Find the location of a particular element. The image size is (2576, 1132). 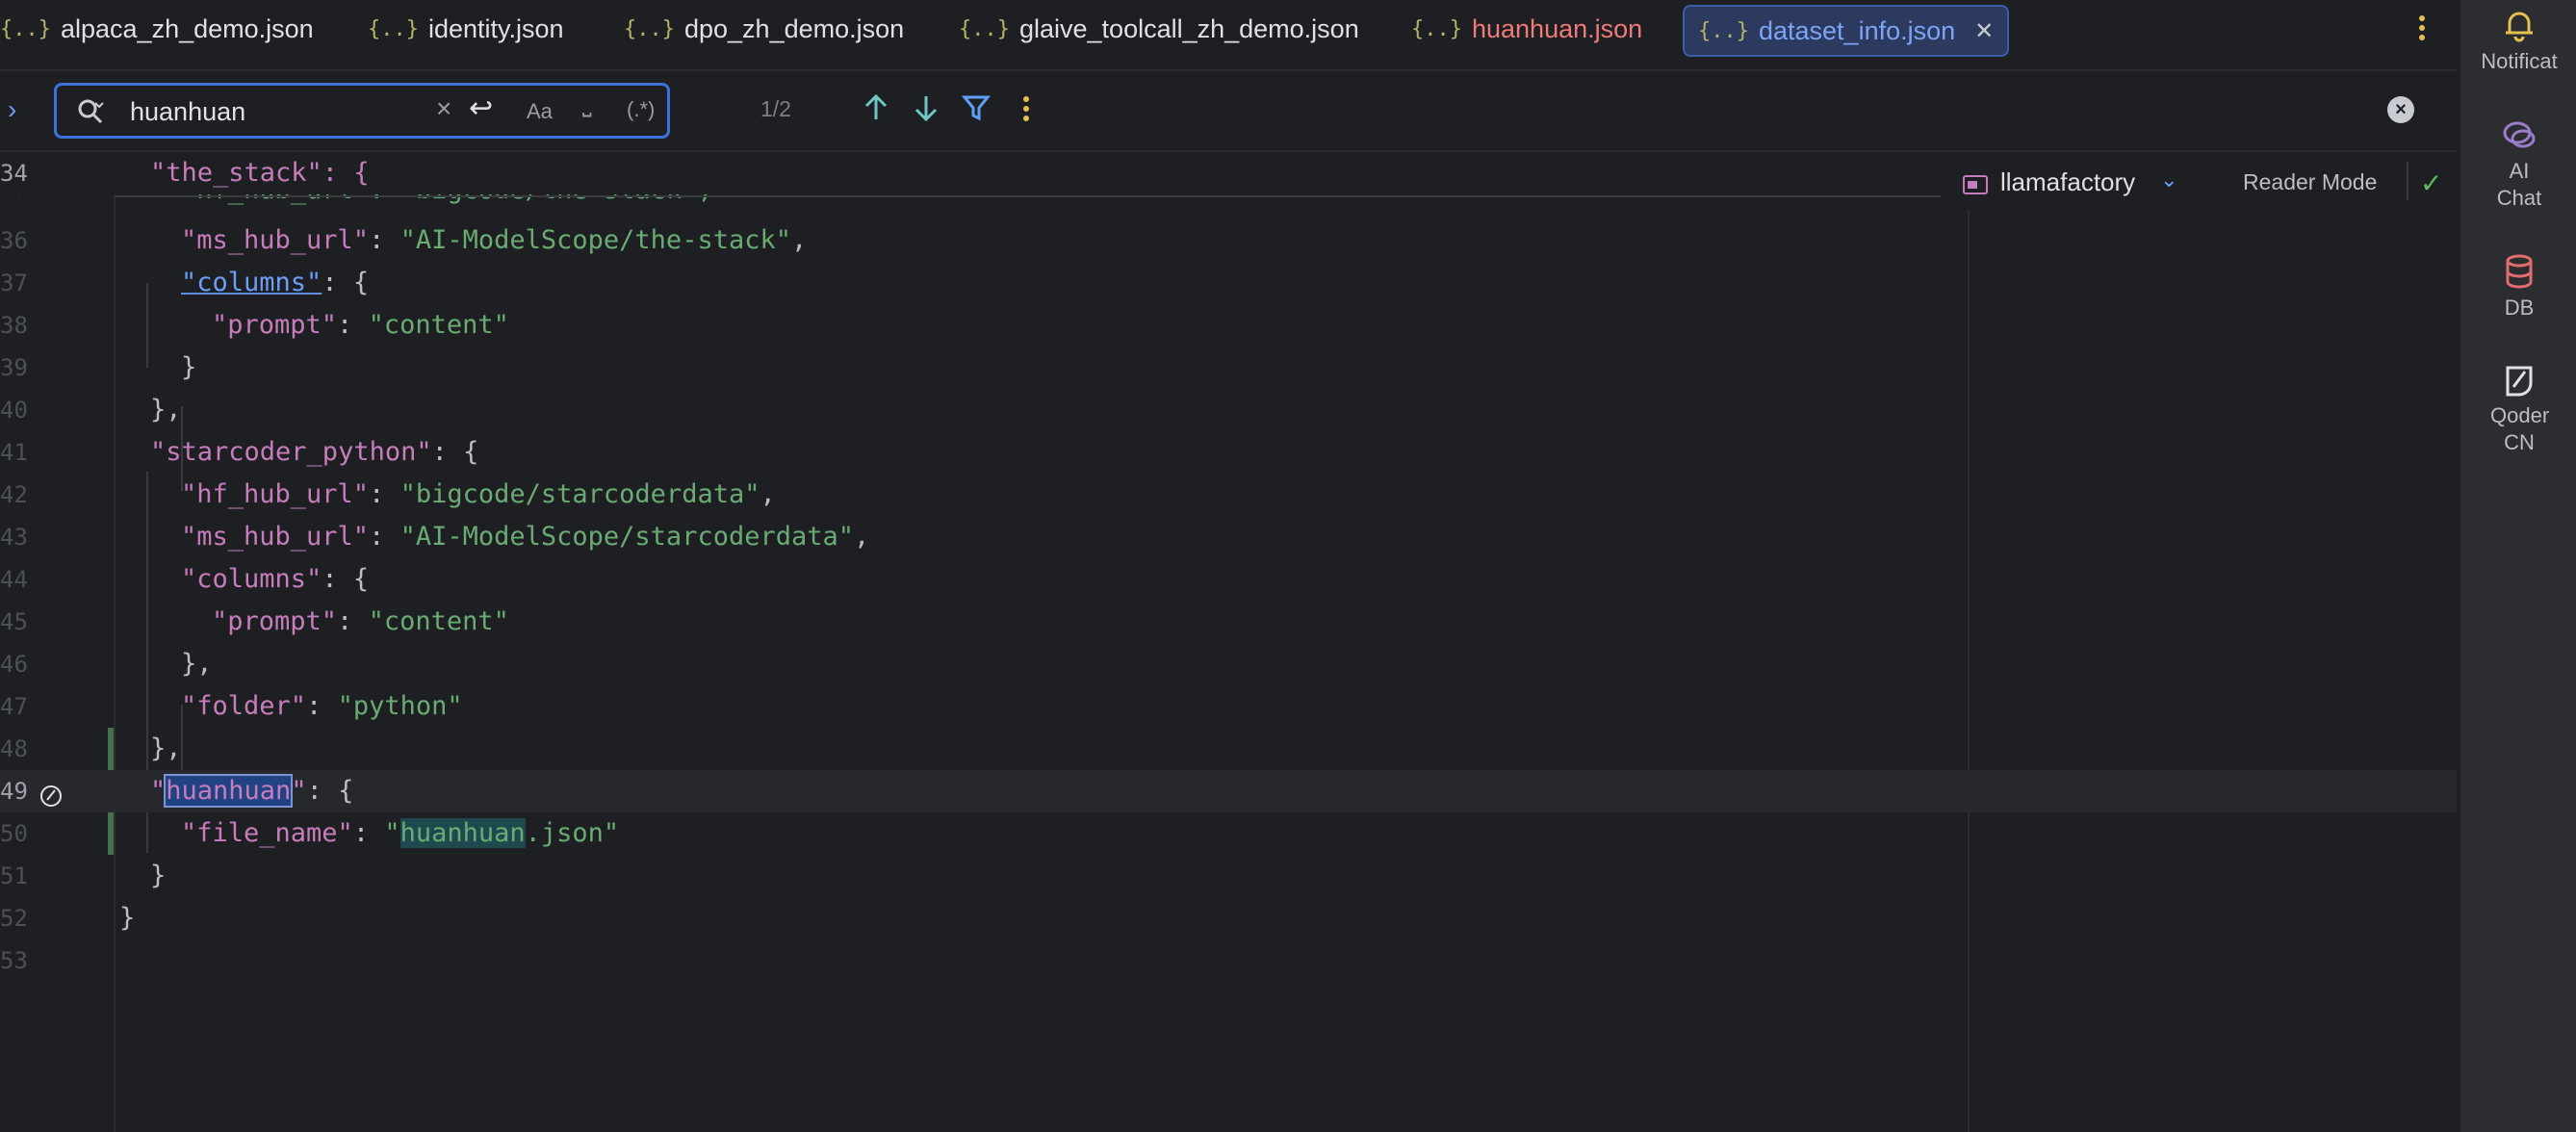

filter-icon is located at coordinates (976, 107).